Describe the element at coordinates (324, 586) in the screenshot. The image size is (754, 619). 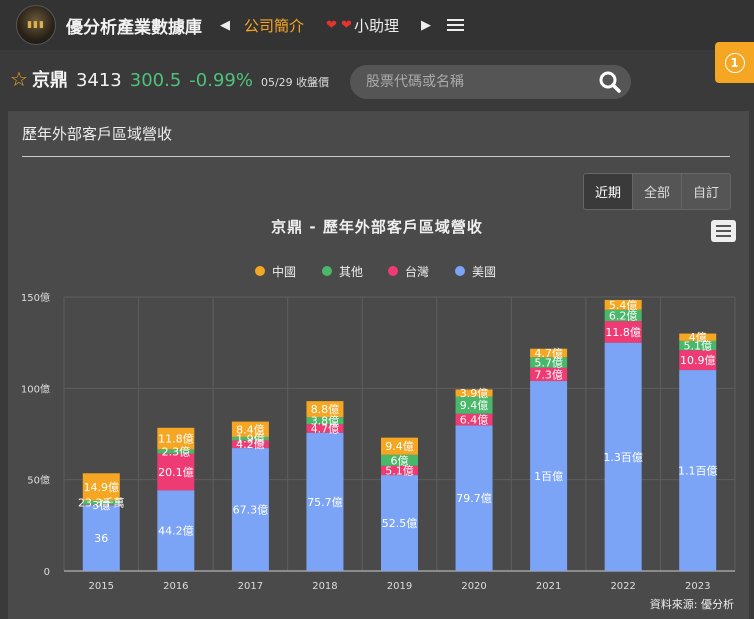
I see `x-tick-label: 2018` at that location.